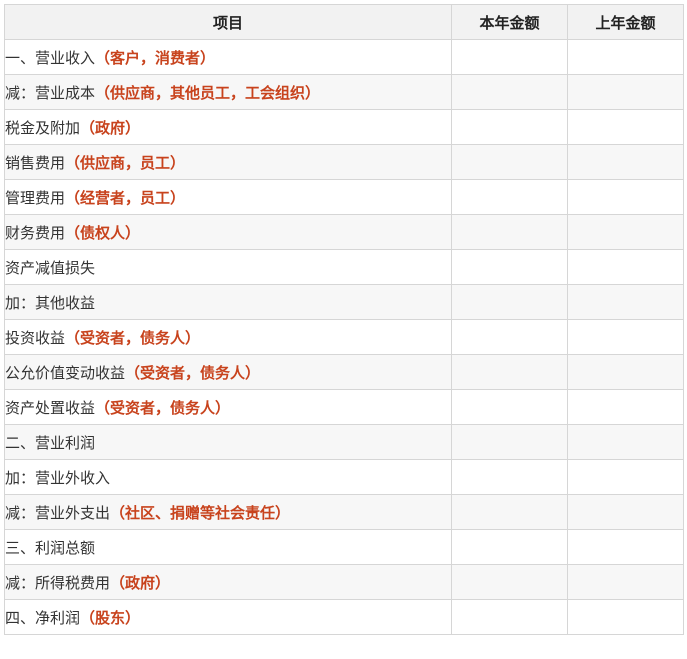  What do you see at coordinates (110, 617) in the screenshot?
I see `row-stakeholder-note: （股东）` at bounding box center [110, 617].